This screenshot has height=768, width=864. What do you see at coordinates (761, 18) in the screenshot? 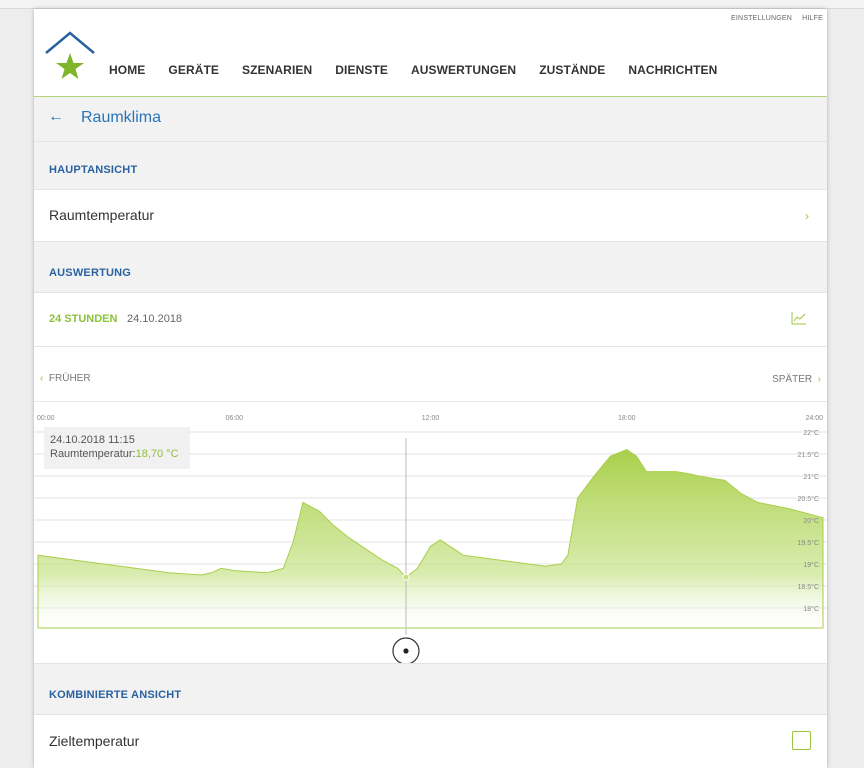
I see `settings-link: EINSTELLUNGEN` at bounding box center [761, 18].